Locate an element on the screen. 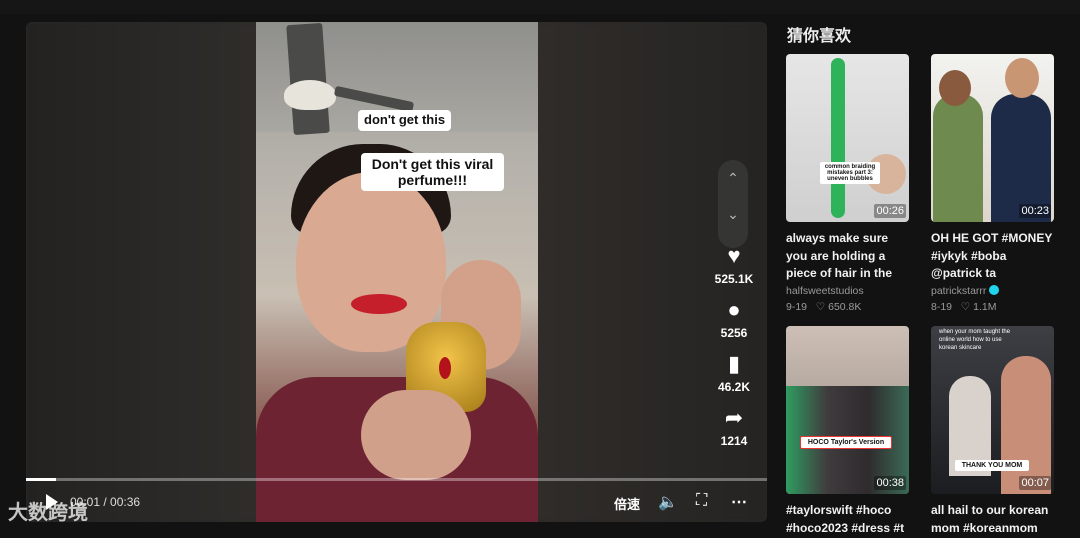 Image resolution: width=1080 pixels, height=538 pixels. ceiling-fan-lamp is located at coordinates (310, 95).